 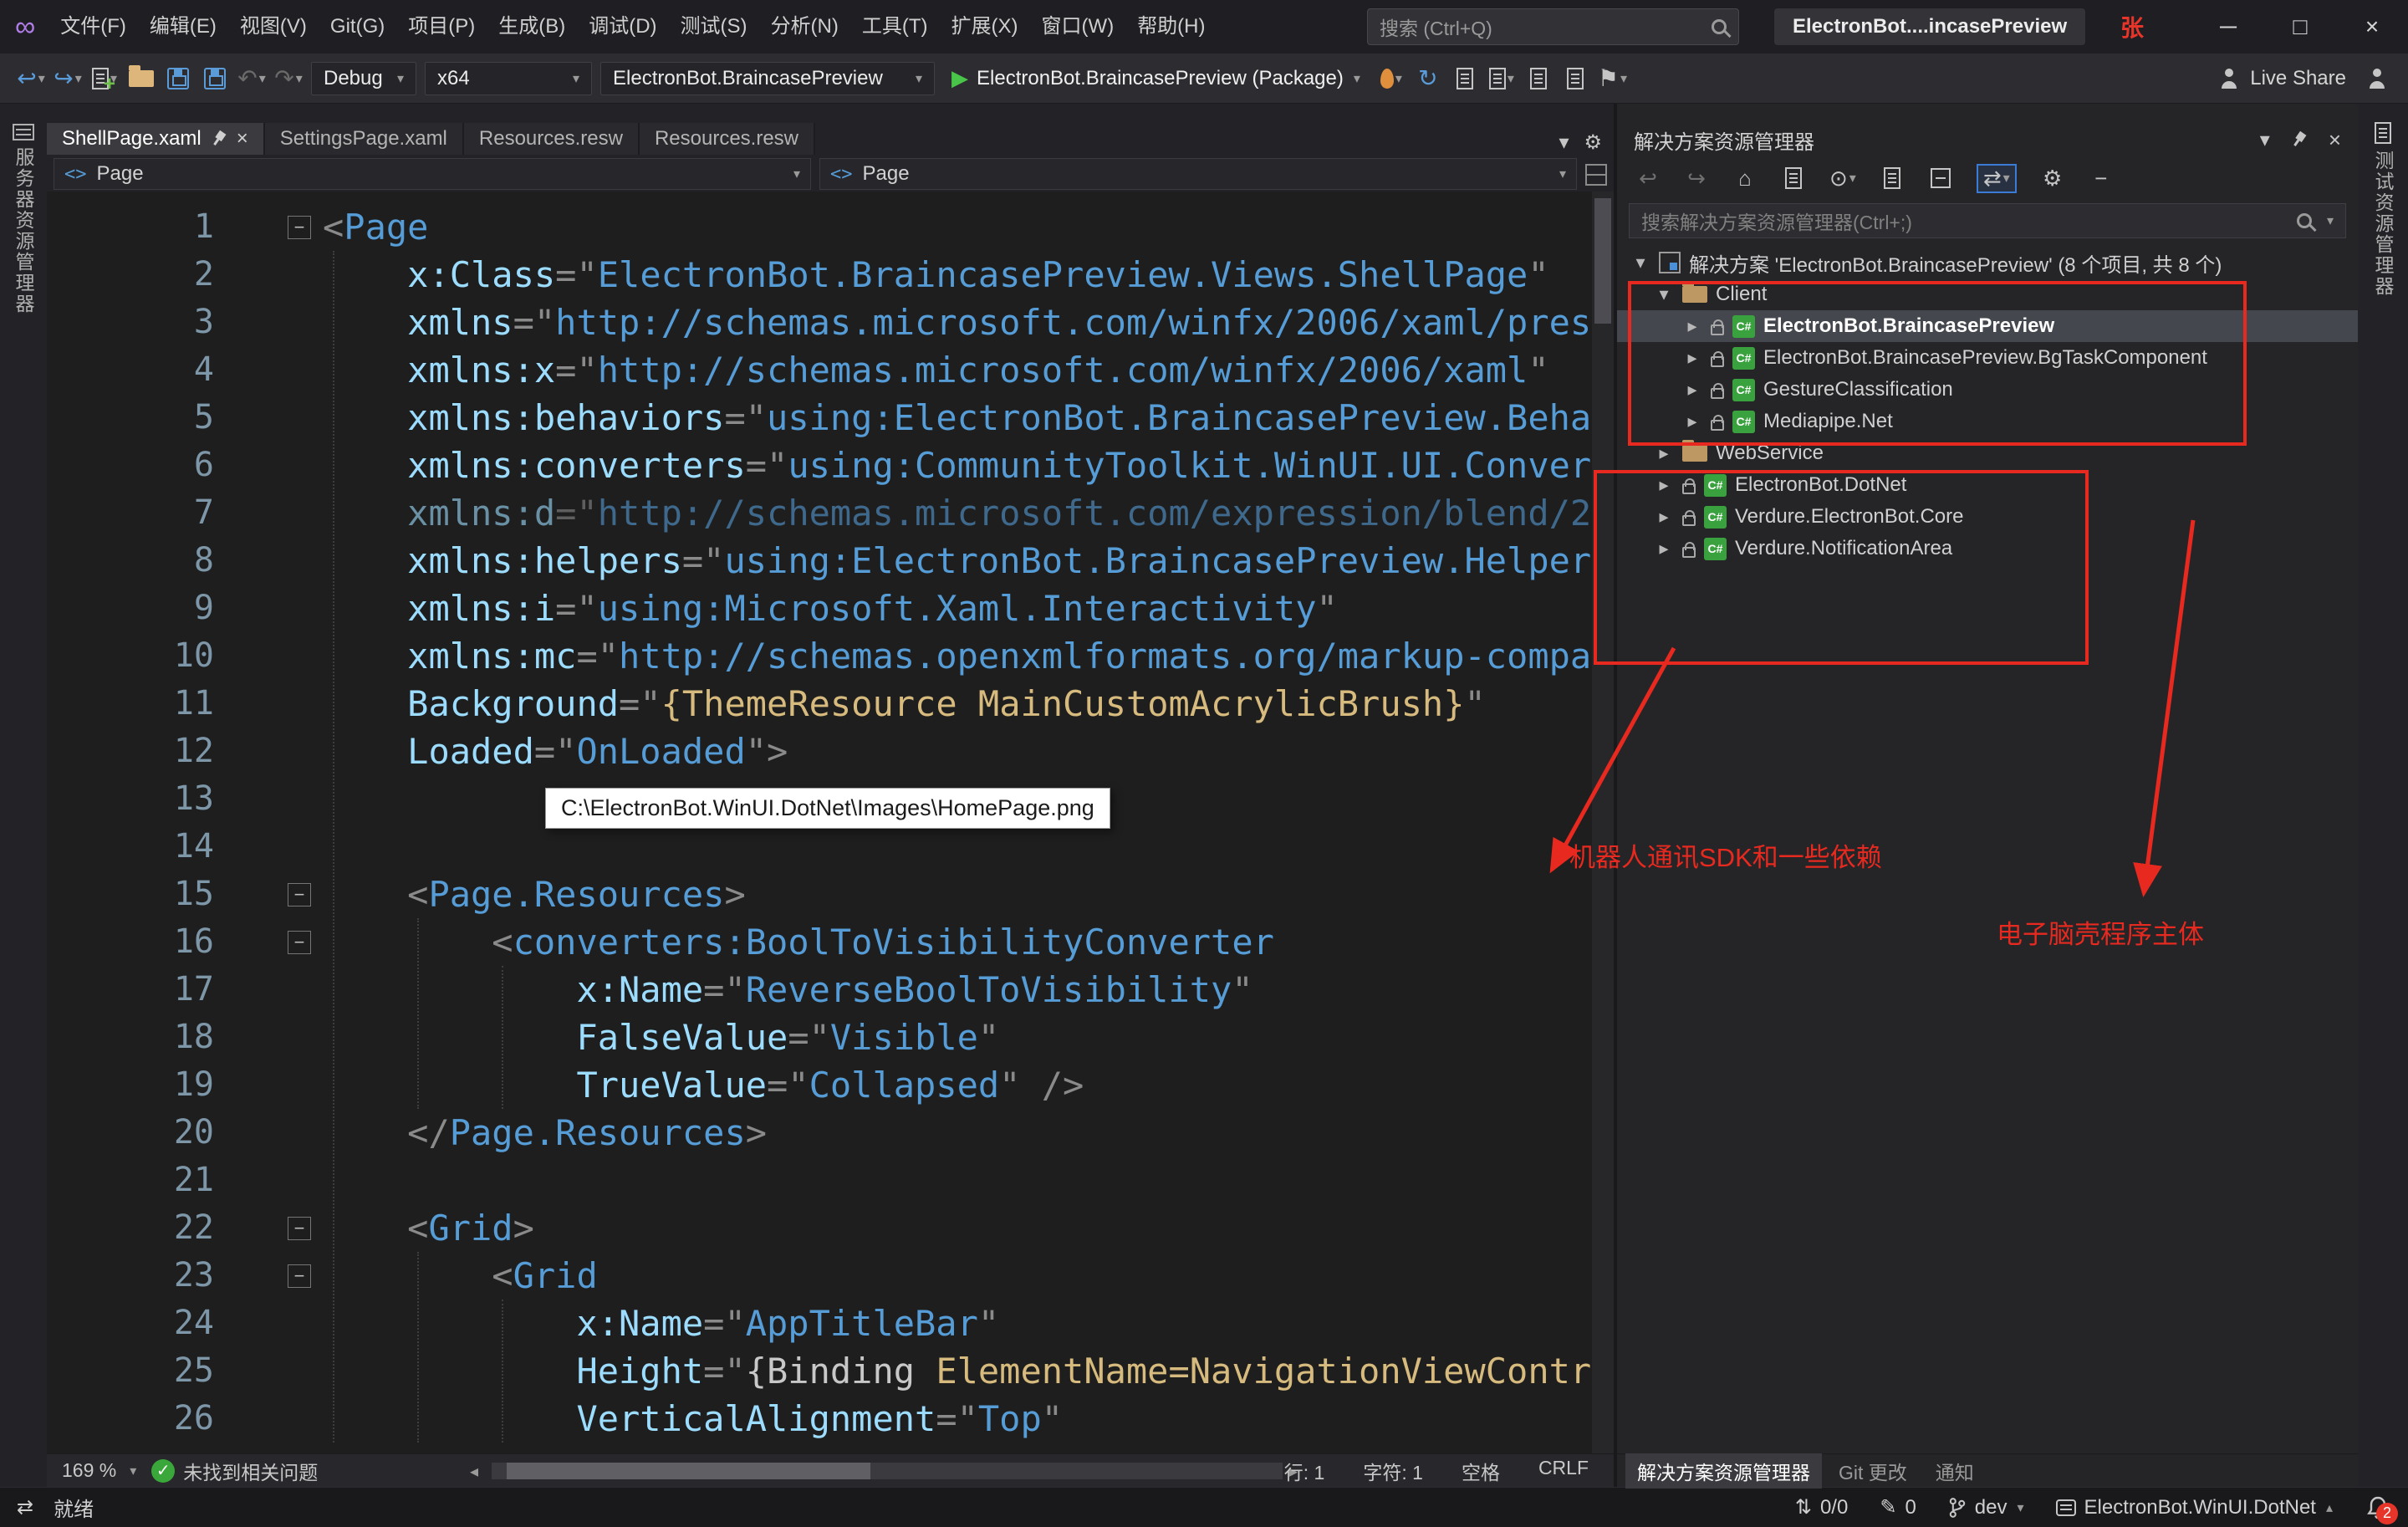 What do you see at coordinates (1988, 220) in the screenshot?
I see `solution-search-box: 搜索解决方案资源管理器(Ctrl+;) ▾` at bounding box center [1988, 220].